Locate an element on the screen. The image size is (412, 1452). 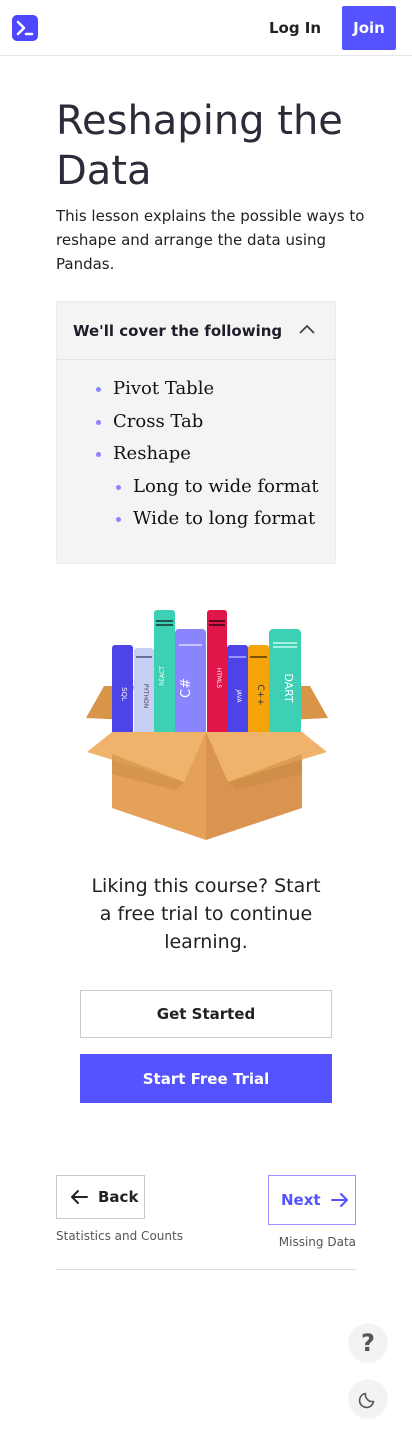
book-python: PYTHON is located at coordinates (144, 691).